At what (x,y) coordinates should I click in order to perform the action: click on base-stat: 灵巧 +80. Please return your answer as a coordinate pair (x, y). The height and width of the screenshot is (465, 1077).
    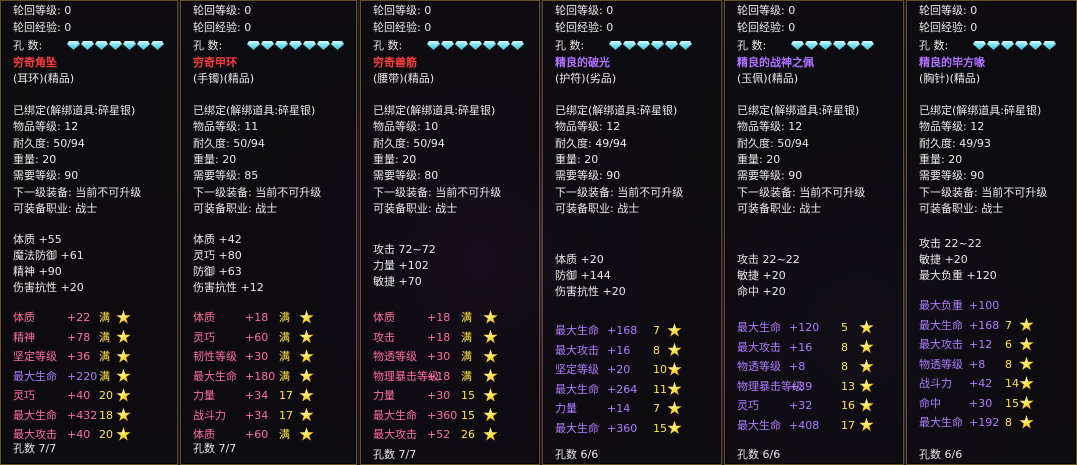
    Looking at the image, I should click on (217, 255).